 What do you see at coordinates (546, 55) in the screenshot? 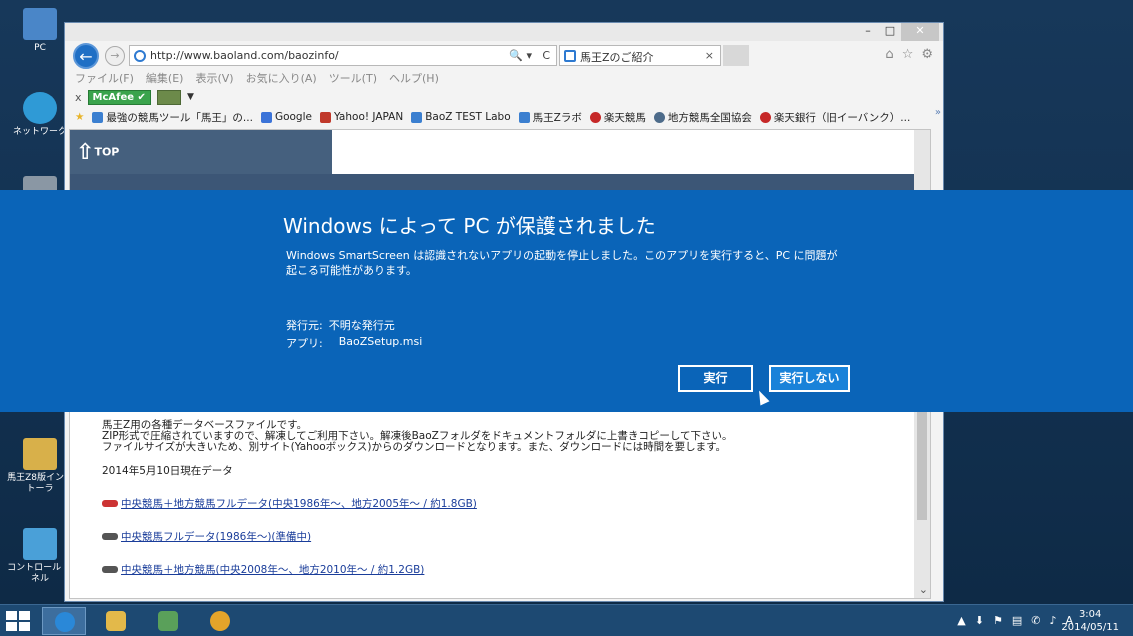
I see `refresh-button: C` at bounding box center [546, 55].